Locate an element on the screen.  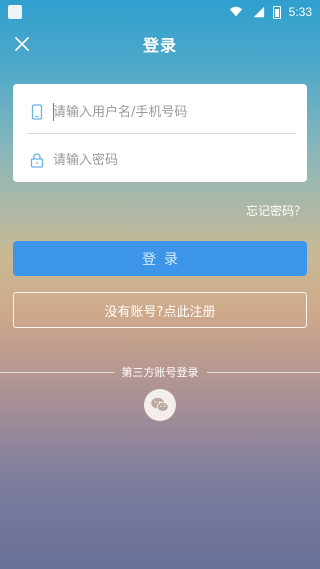
battery-icon is located at coordinates (276, 12).